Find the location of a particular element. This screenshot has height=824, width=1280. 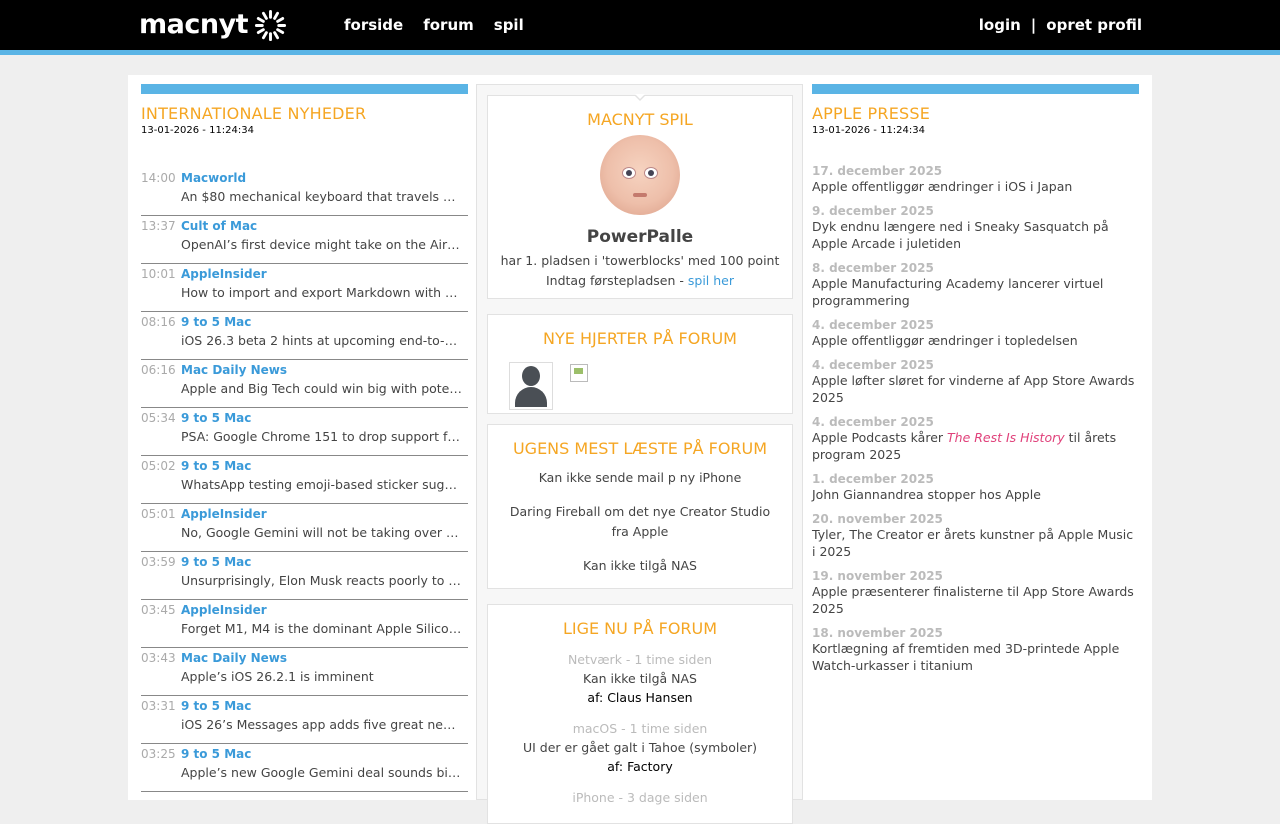

forum-thread-title: UI der er gået galt i Tahoe (symboler) is located at coordinates (640, 747).